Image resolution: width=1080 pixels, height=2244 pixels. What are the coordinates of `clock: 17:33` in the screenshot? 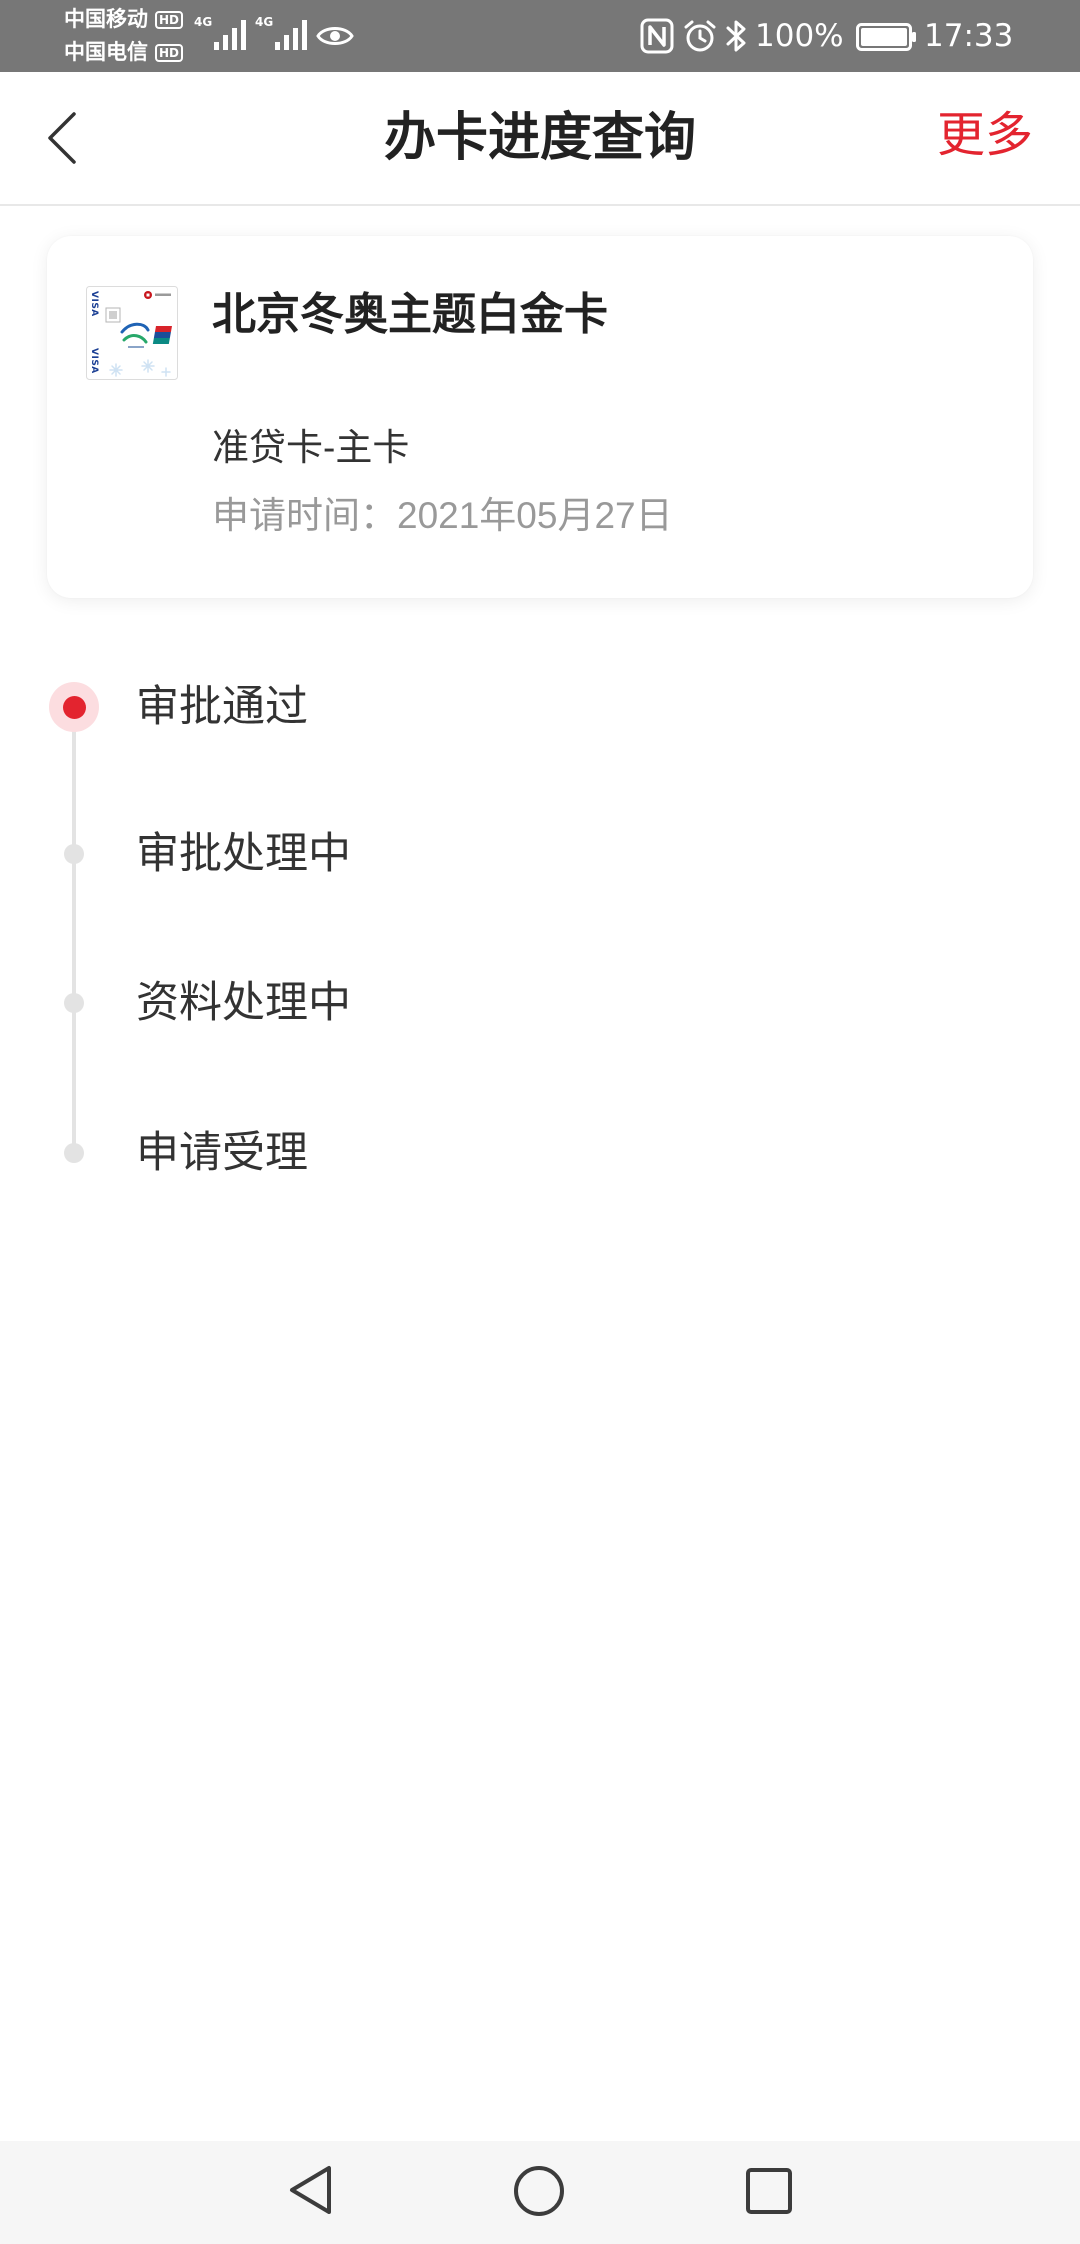 It's located at (969, 36).